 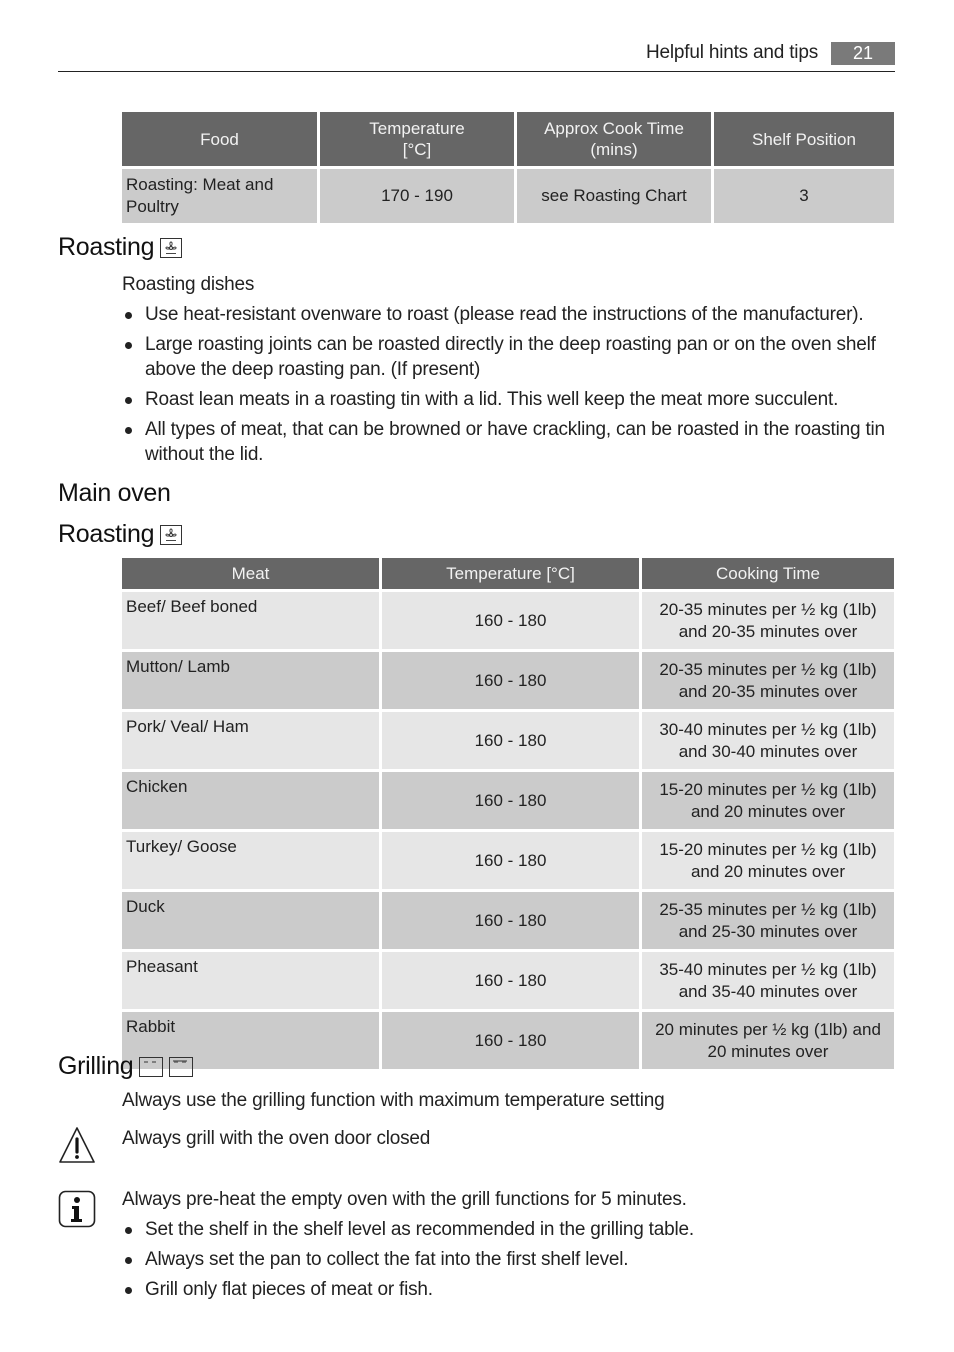 I want to click on cell-temperature: 170 - 190, so click(x=417, y=196).